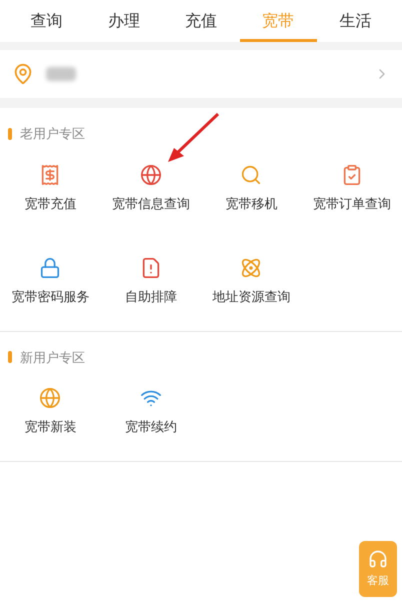  What do you see at coordinates (251, 188) in the screenshot?
I see `service-tile: 宽带移机` at bounding box center [251, 188].